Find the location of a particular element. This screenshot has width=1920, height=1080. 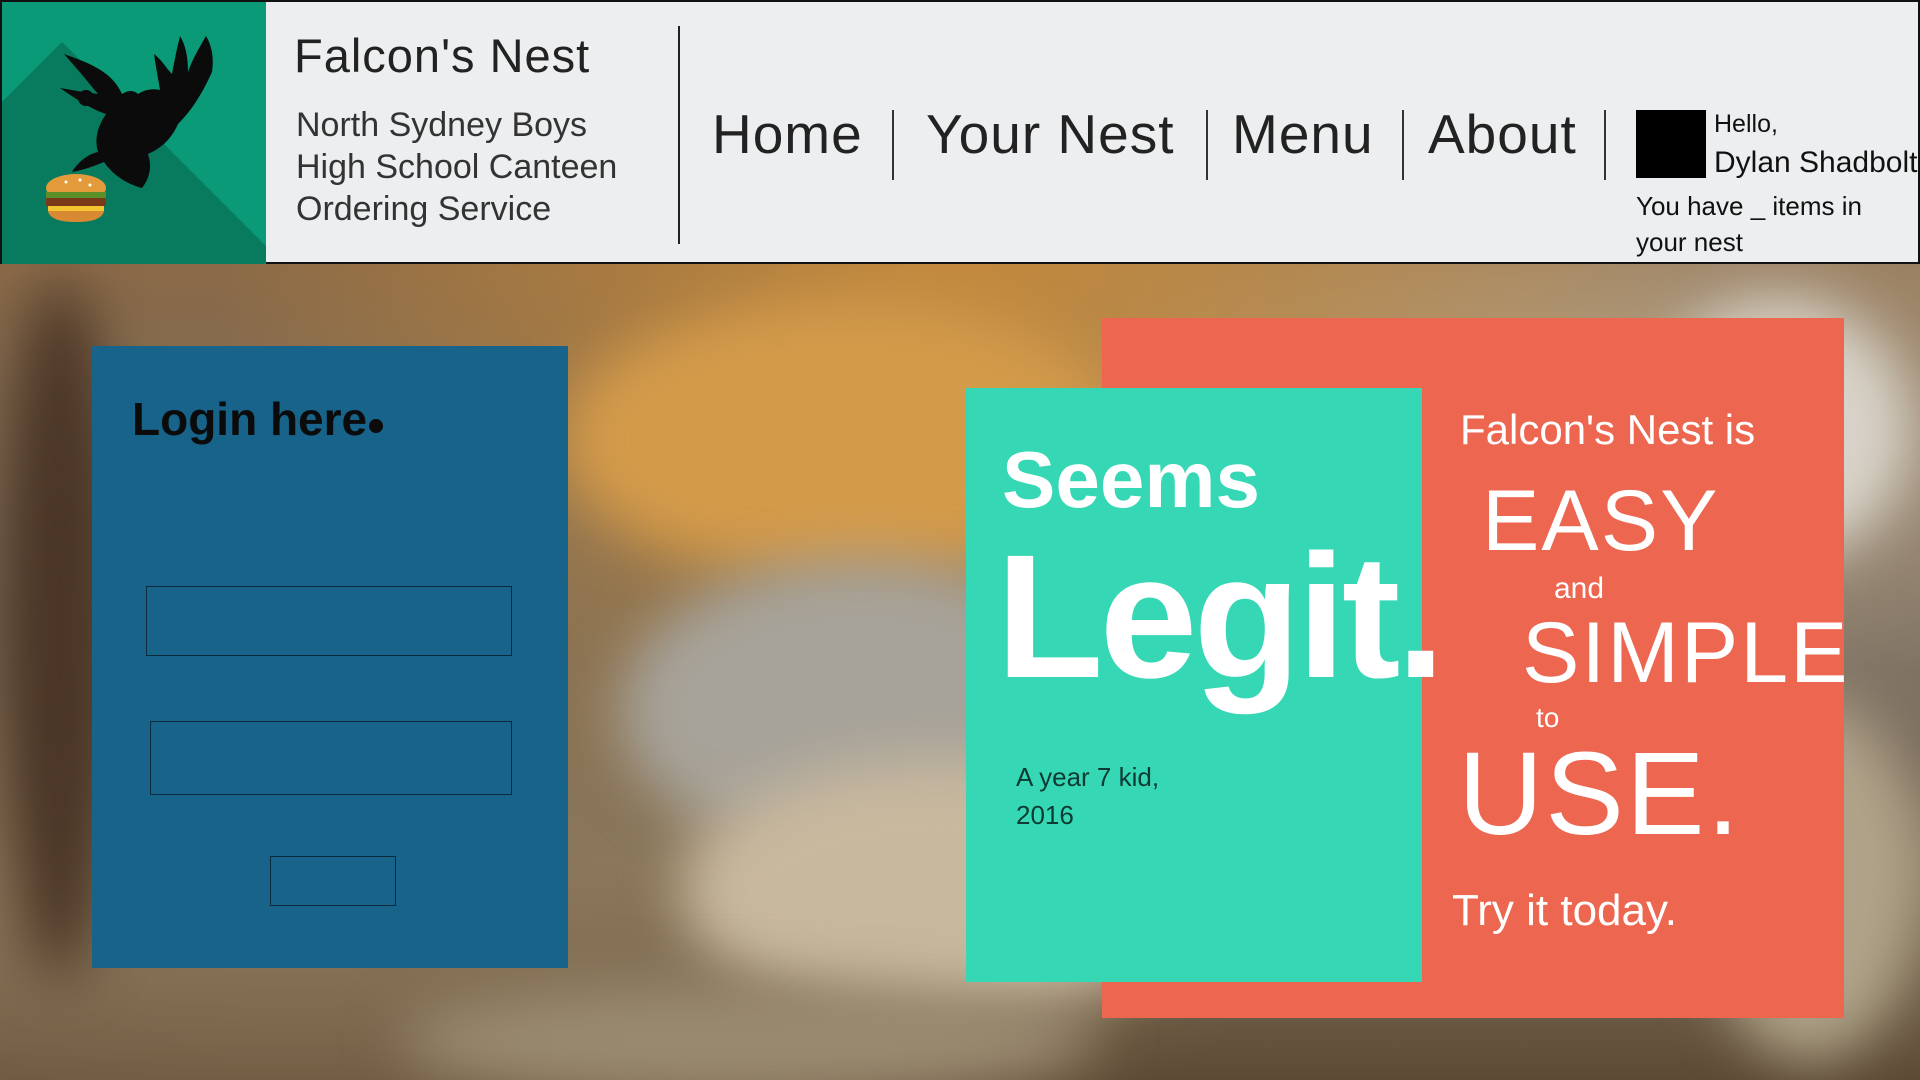

testimonial-line1: Seems is located at coordinates (1131, 479).